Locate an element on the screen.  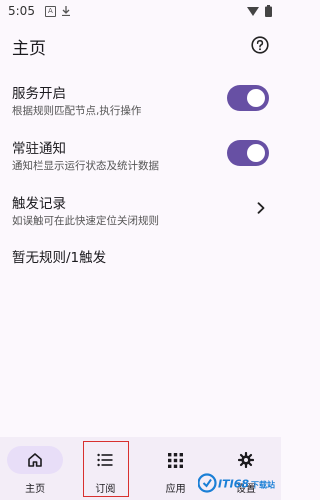
persistent-notification-switch is located at coordinates (248, 153).